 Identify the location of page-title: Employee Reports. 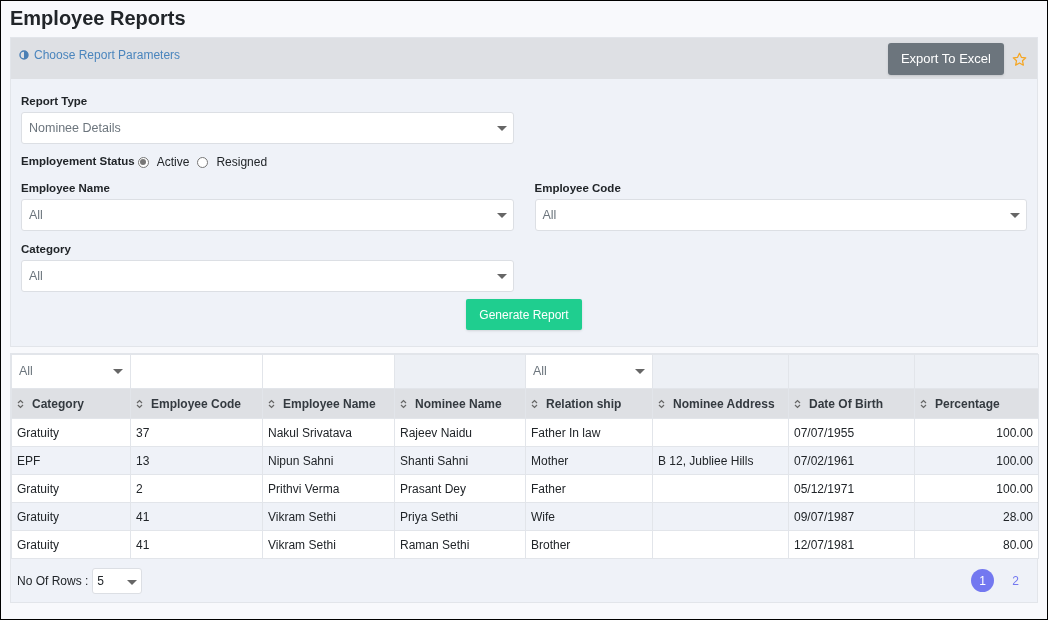
(98, 18).